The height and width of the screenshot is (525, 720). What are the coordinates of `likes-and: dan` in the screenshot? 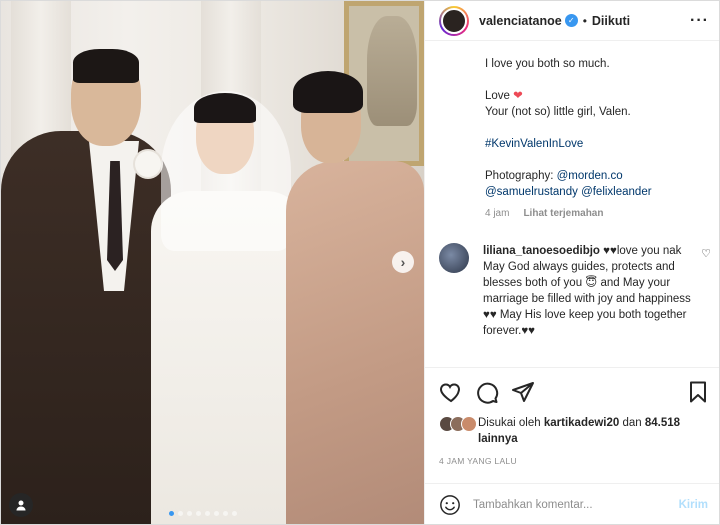 It's located at (632, 423).